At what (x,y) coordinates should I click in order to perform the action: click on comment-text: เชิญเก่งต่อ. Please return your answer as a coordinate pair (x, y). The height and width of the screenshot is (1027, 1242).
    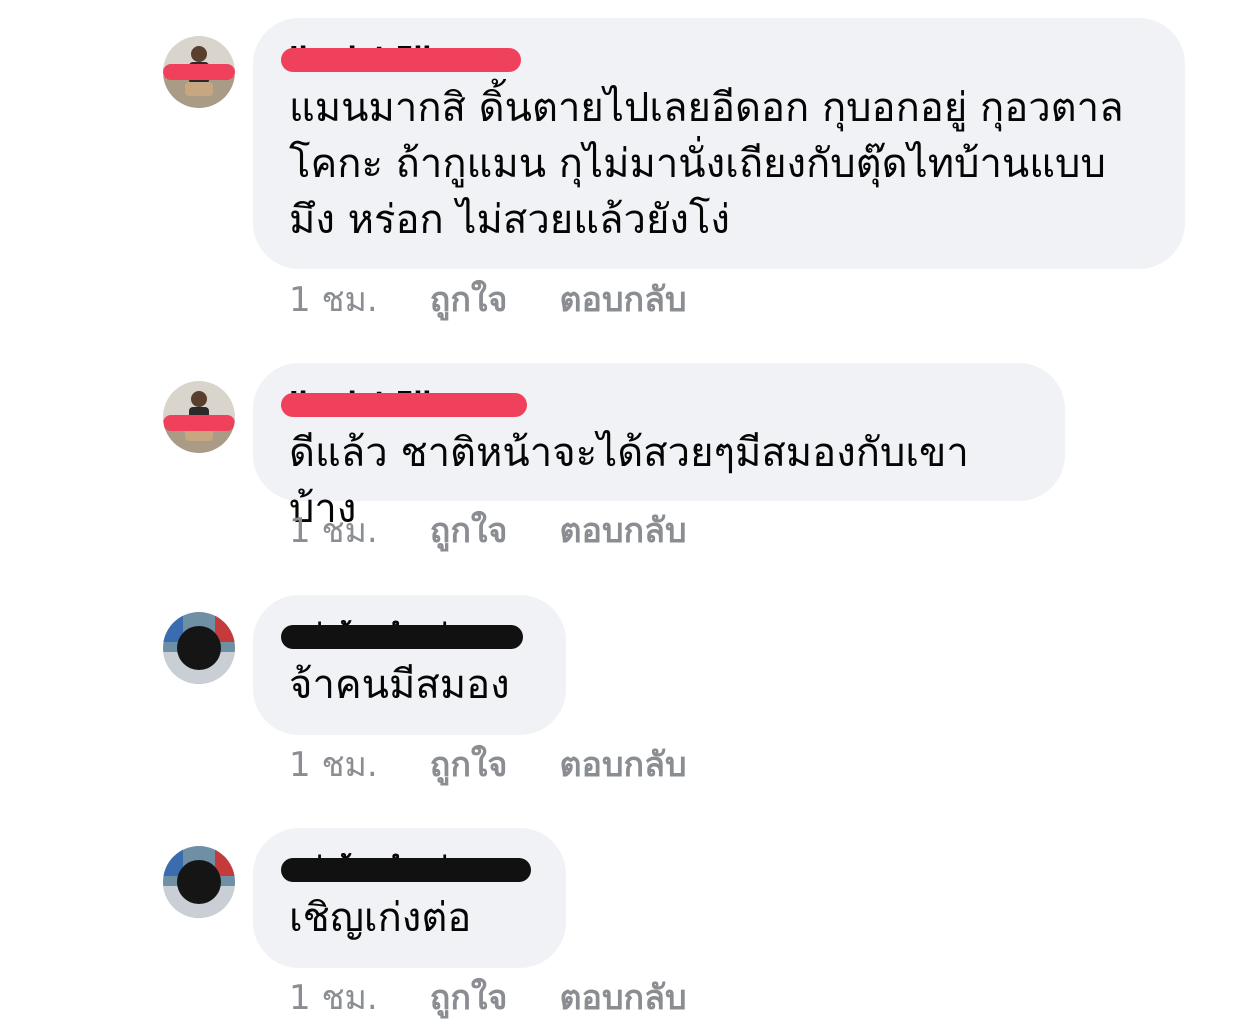
    Looking at the image, I should click on (380, 918).